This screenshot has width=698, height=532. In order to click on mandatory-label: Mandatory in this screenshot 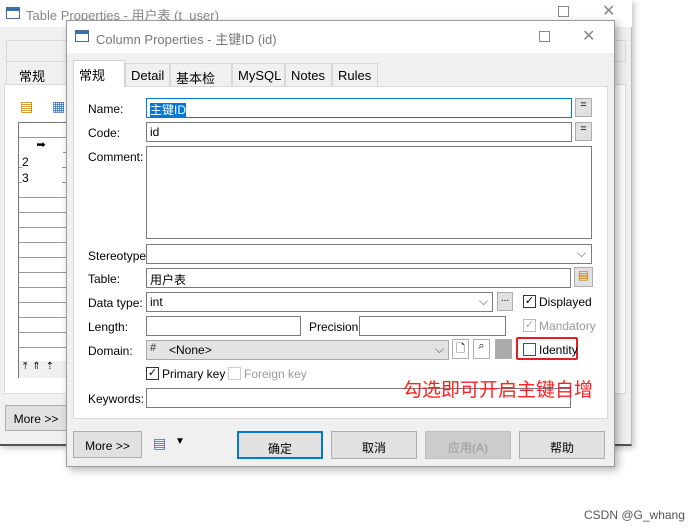, I will do `click(567, 326)`.